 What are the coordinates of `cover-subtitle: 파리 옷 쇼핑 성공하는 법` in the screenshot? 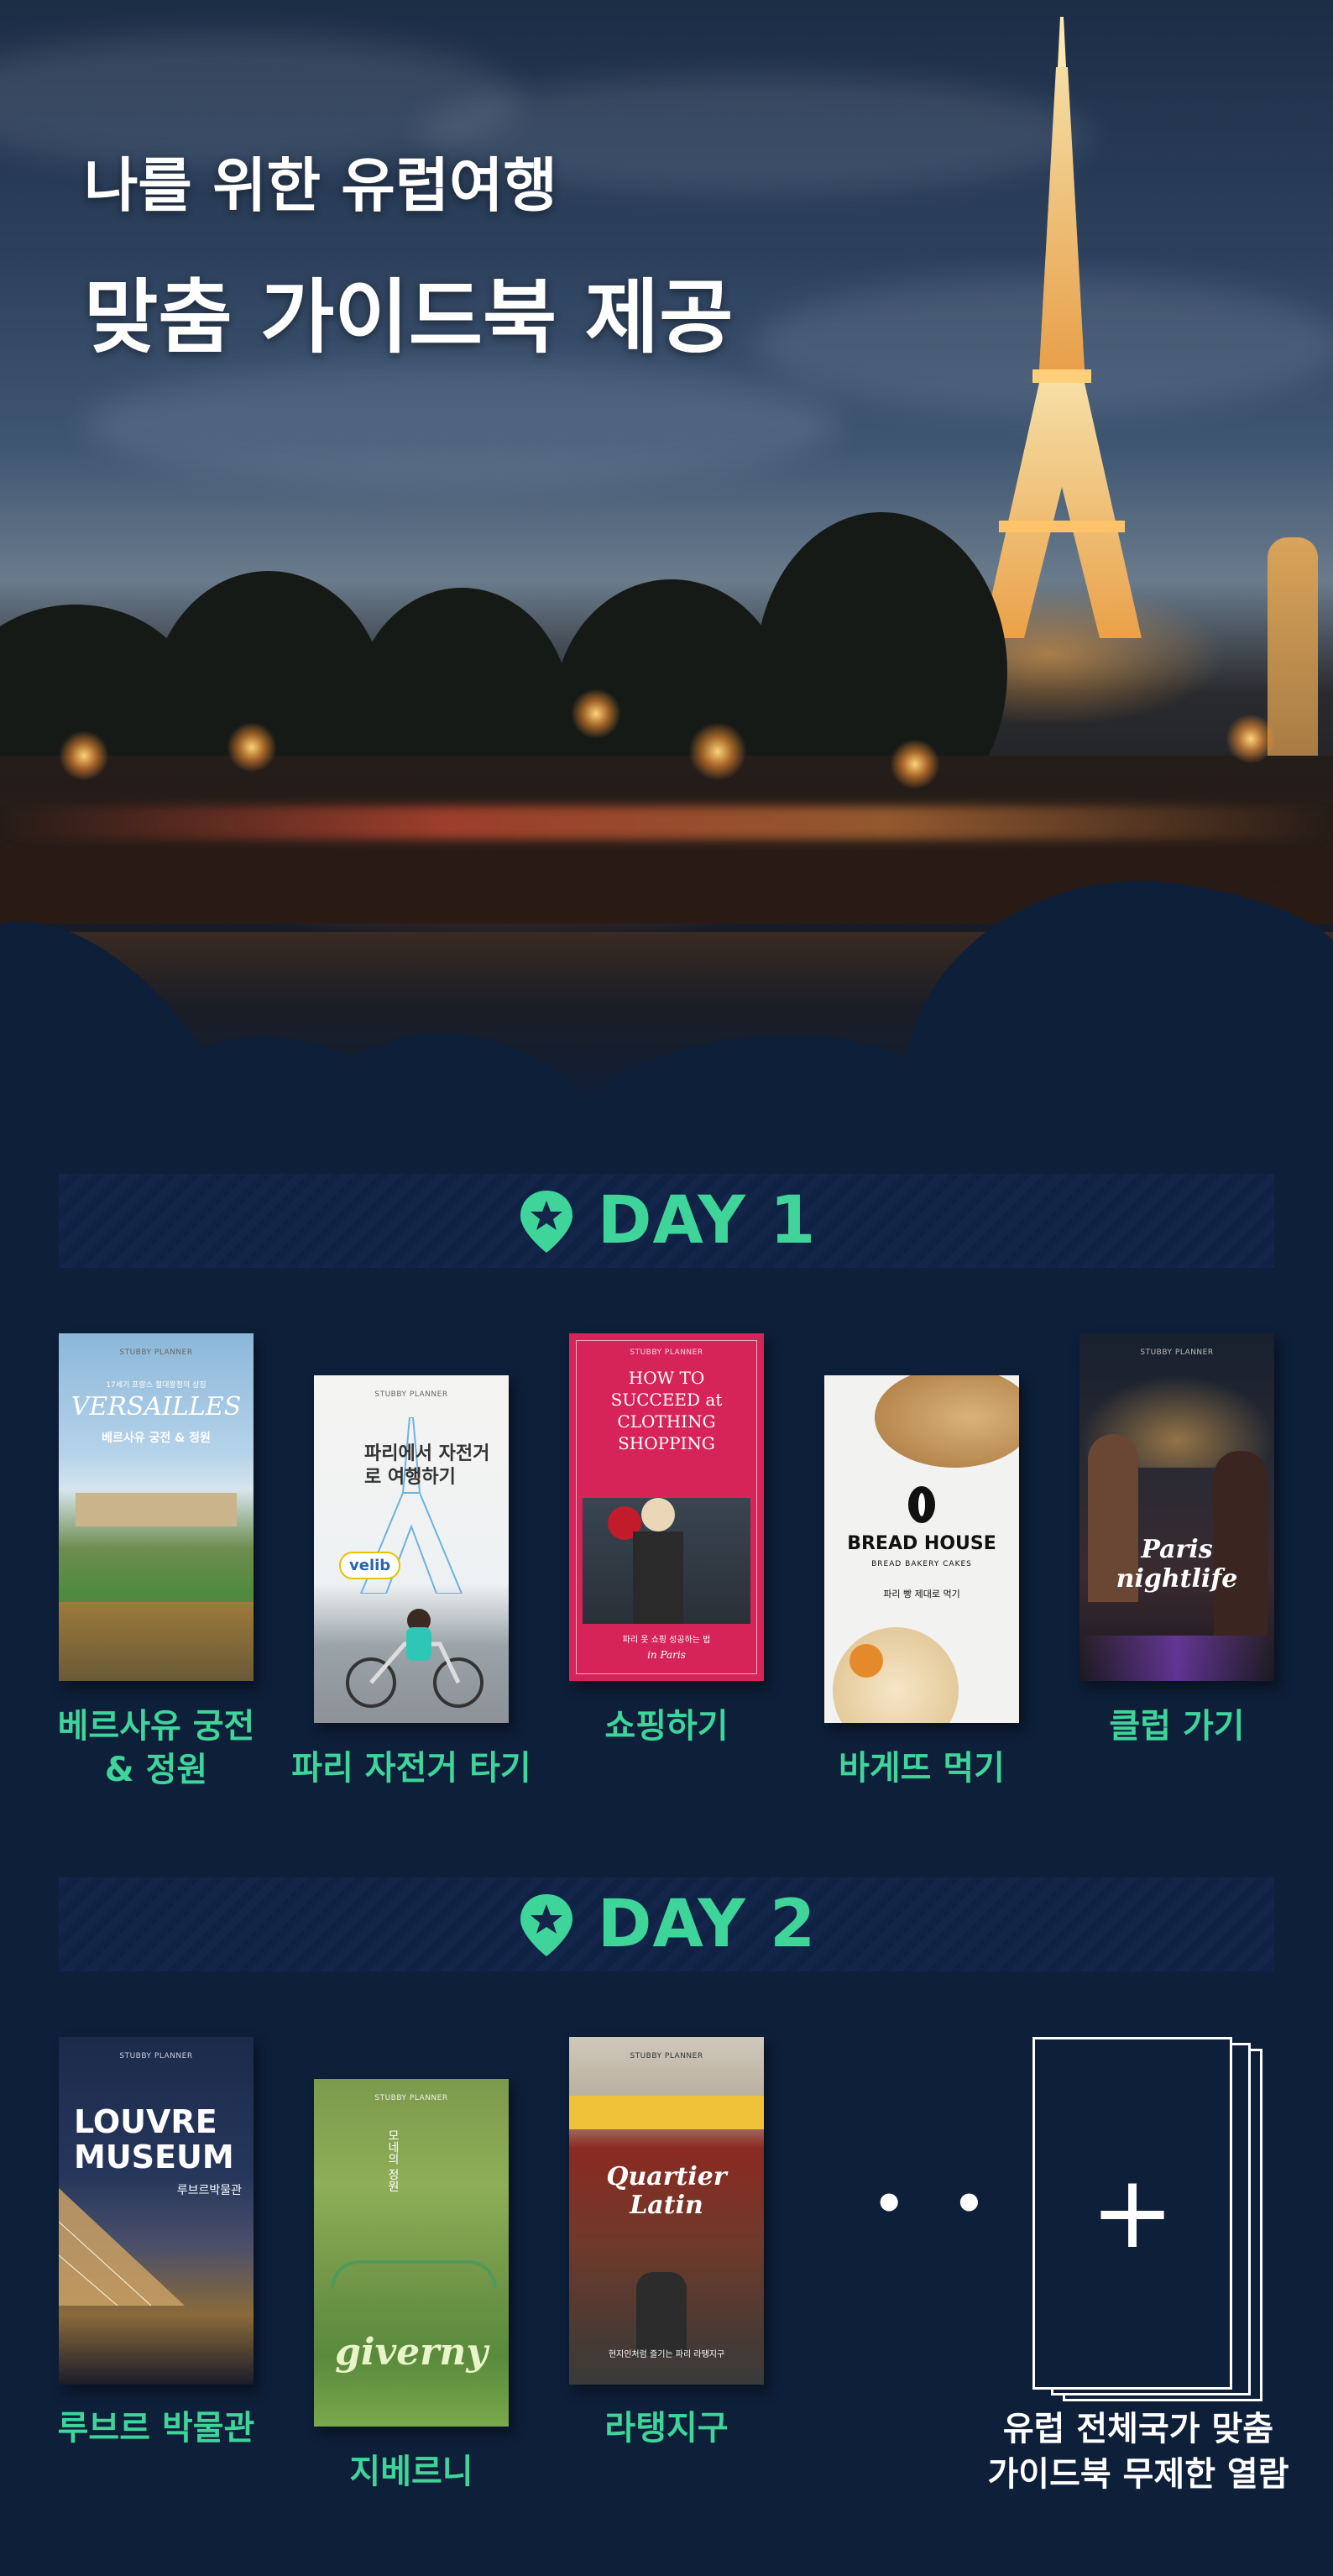 It's located at (666, 1641).